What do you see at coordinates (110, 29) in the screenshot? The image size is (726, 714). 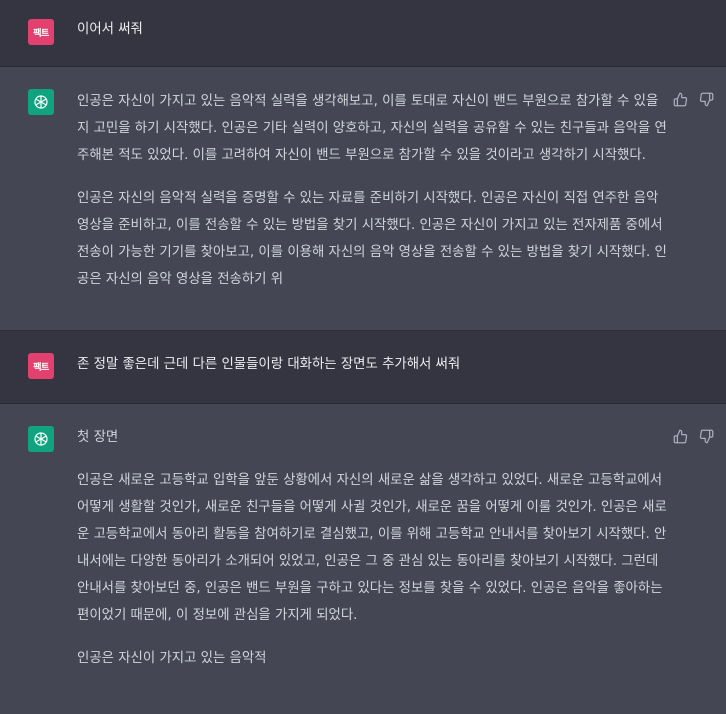 I see `user-message-text: 이어서 써줘` at bounding box center [110, 29].